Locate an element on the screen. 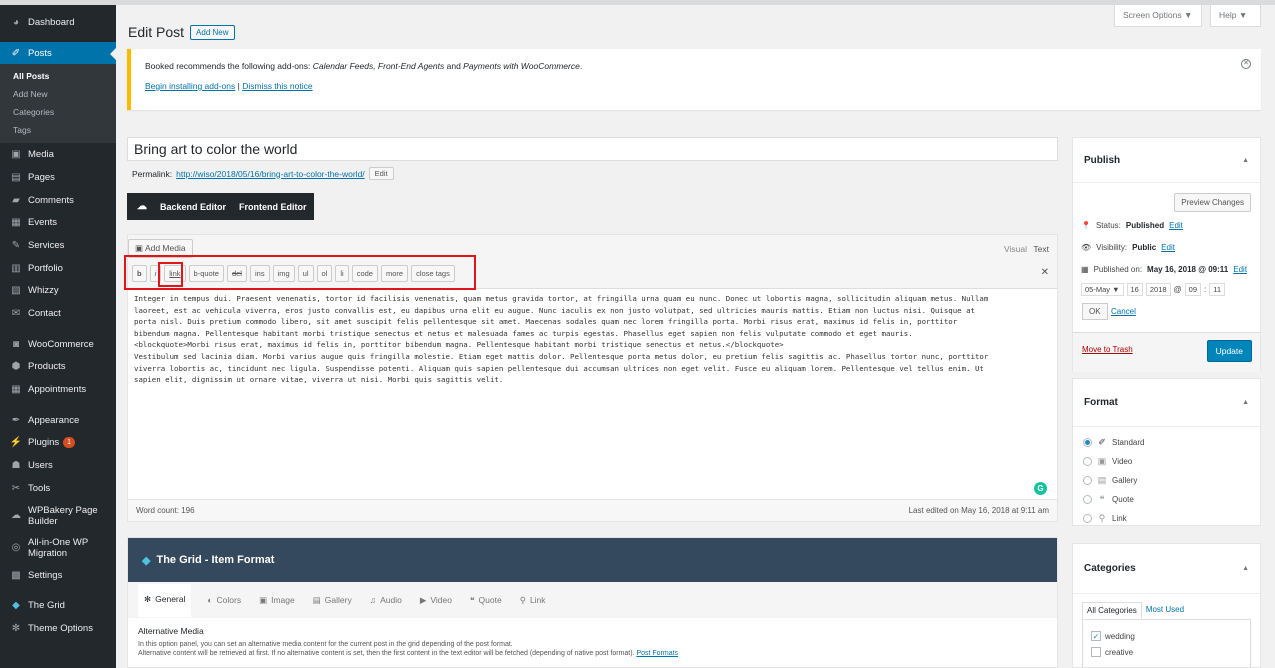 The image size is (1275, 668). hour-input: 09 is located at coordinates (1193, 289).